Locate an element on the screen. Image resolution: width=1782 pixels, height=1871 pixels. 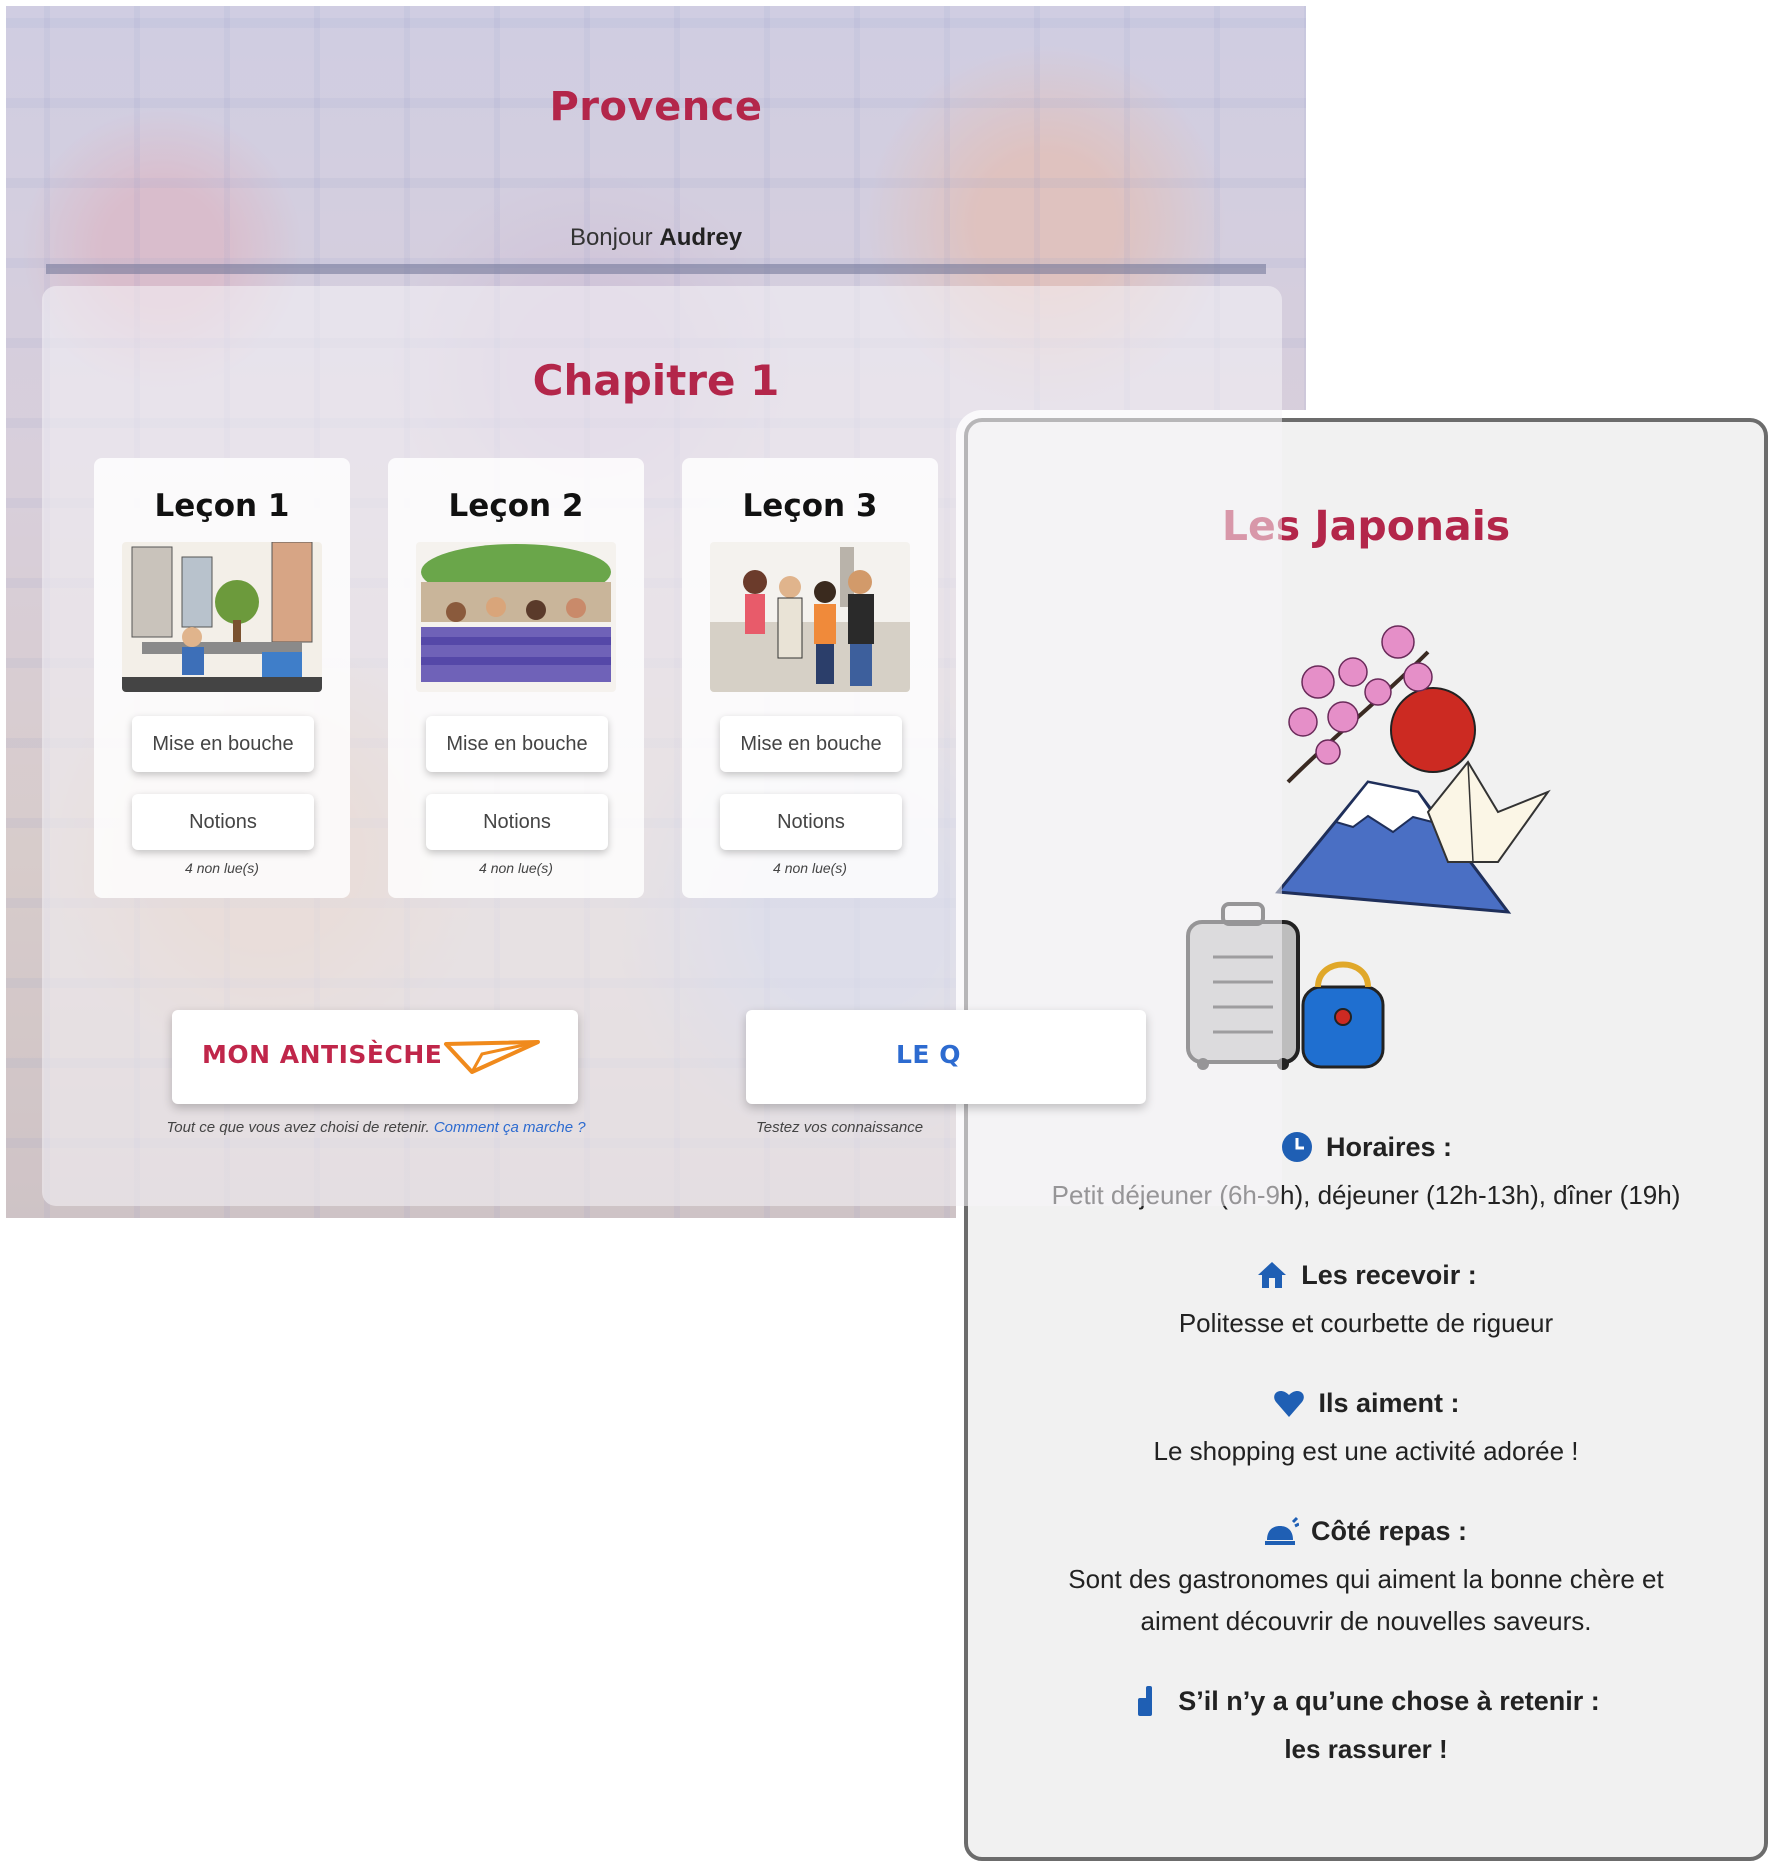
lesson-illustration-office is located at coordinates (222, 617).